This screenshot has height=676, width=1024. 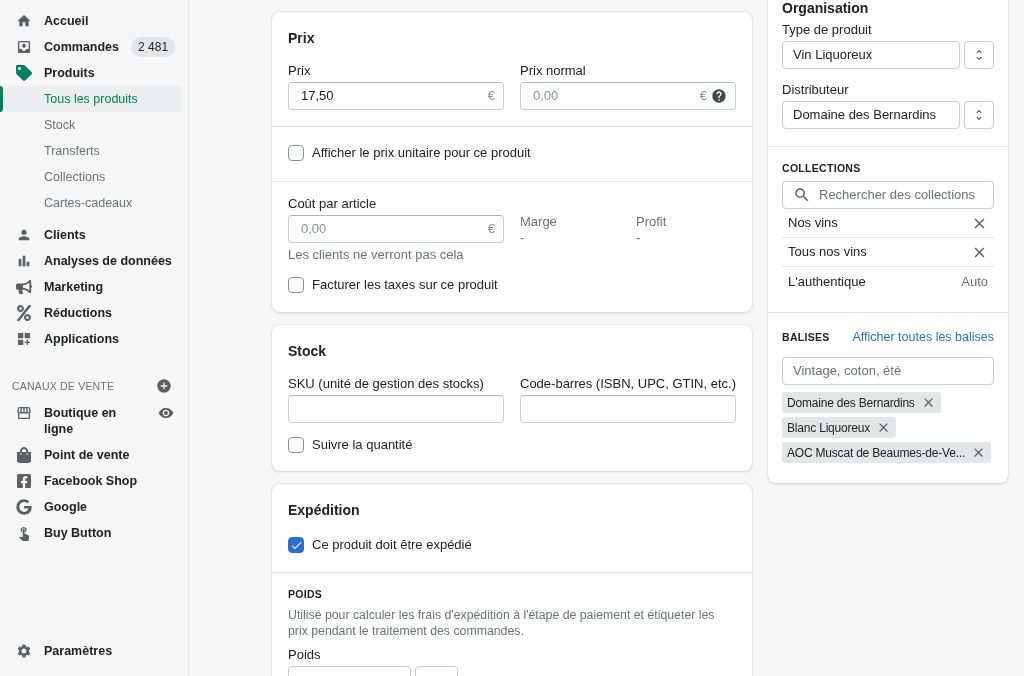 What do you see at coordinates (166, 413) in the screenshot?
I see `eye-icon` at bounding box center [166, 413].